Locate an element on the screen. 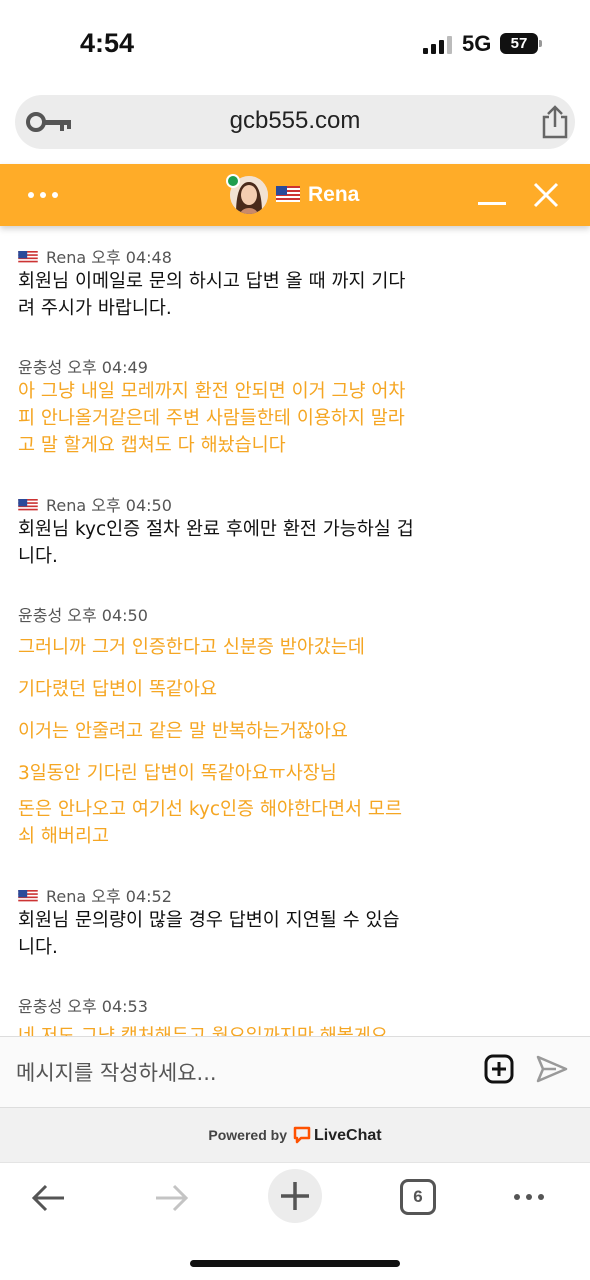 Image resolution: width=590 pixels, height=1280 pixels. forward-arrow-icon is located at coordinates (172, 1198).